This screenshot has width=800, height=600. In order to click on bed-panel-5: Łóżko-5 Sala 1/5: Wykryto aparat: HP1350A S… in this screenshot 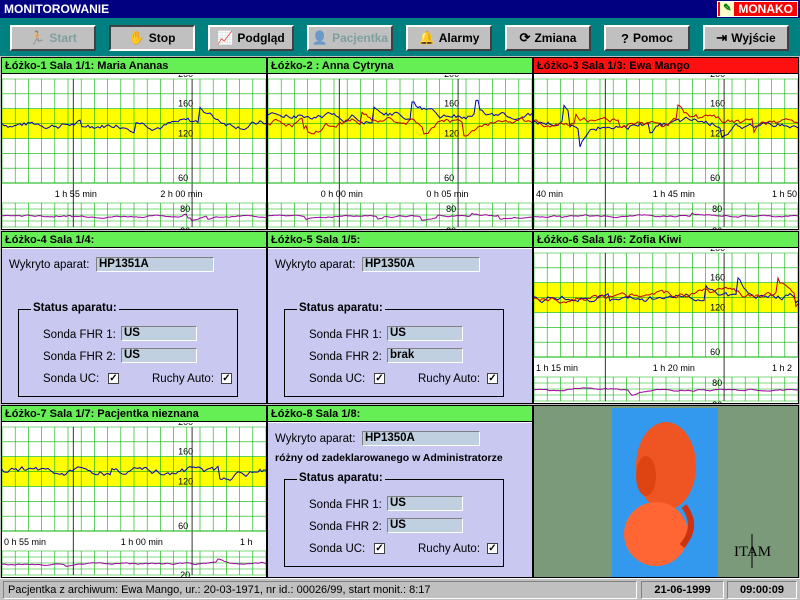, I will do `click(400, 317)`.